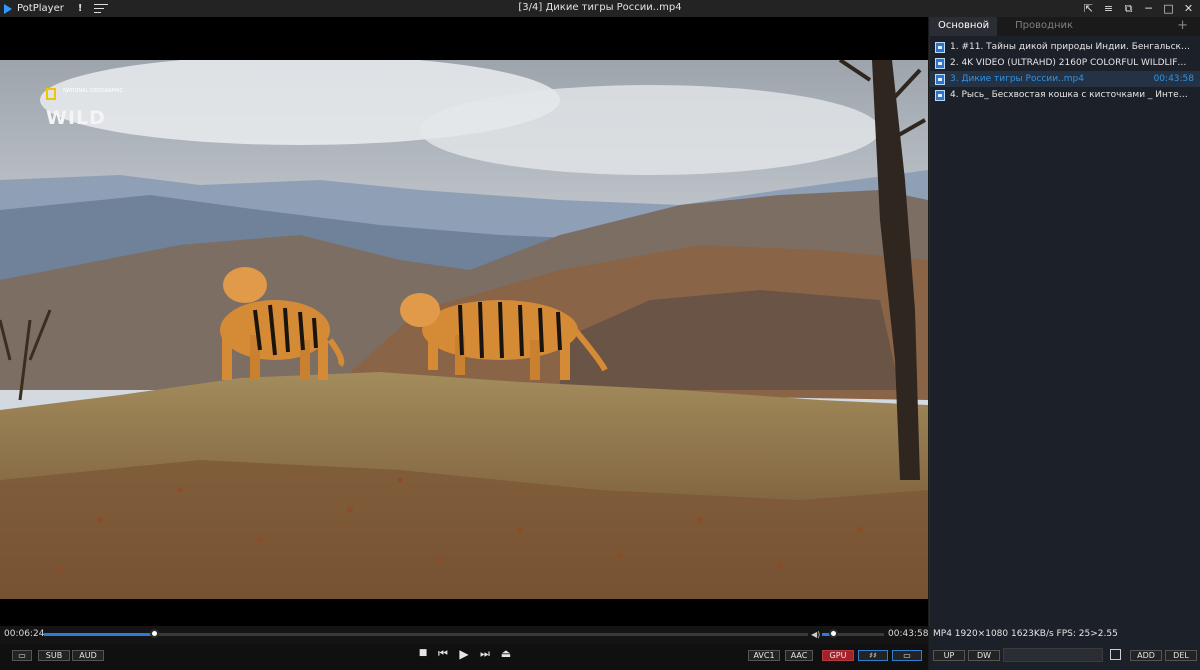  I want to click on mini-mode-icon: ⧉, so click(1128, 8).